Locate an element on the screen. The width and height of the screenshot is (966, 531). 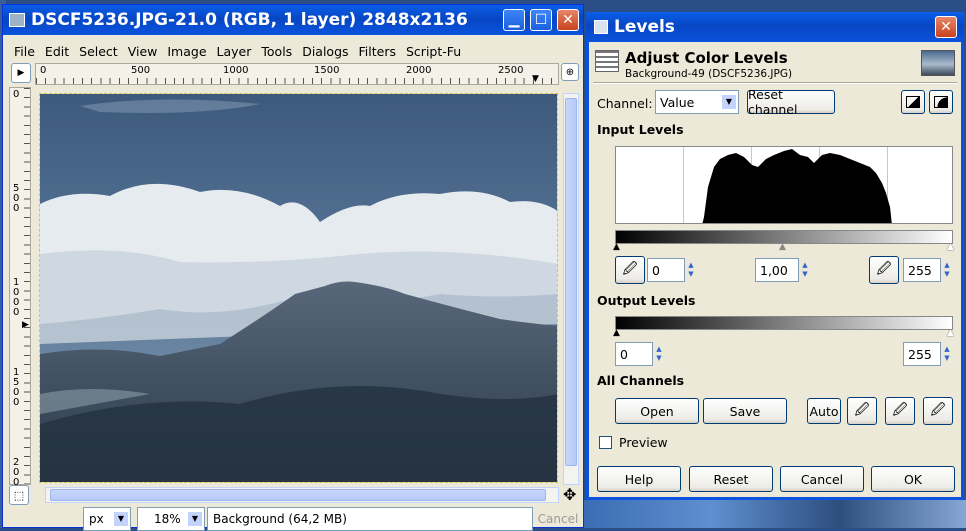
quick-mask-icon: ⬚ is located at coordinates (19, 495).